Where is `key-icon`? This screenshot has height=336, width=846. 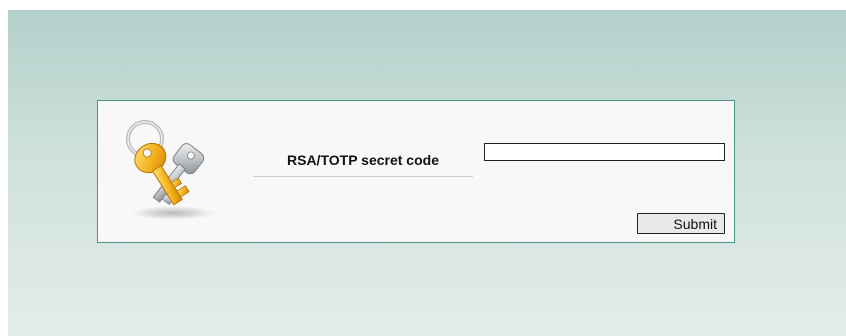 key-icon is located at coordinates (170, 170).